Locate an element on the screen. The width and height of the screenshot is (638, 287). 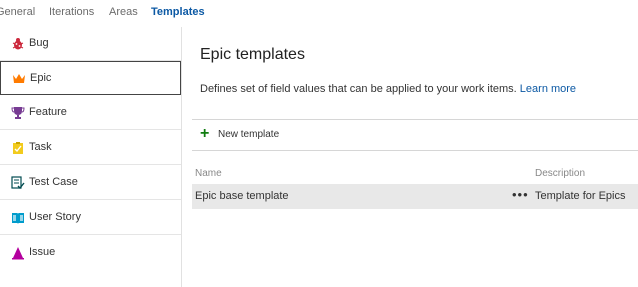
column-header-description: Description is located at coordinates (560, 173).